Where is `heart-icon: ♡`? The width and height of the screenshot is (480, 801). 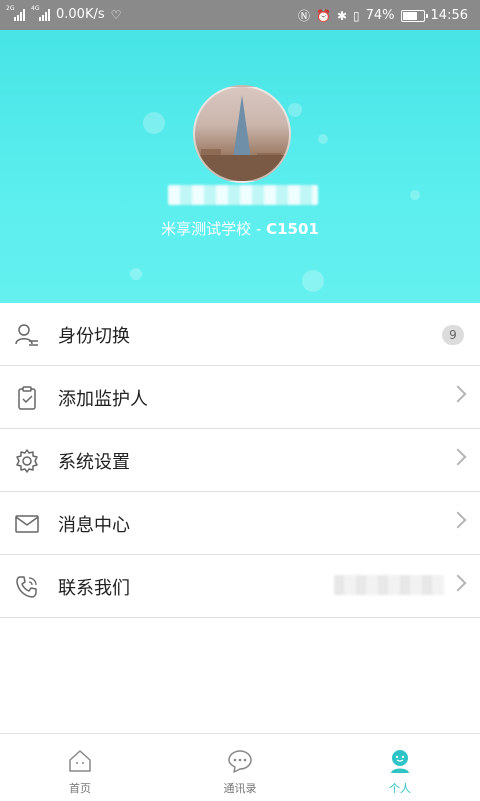 heart-icon: ♡ is located at coordinates (116, 14).